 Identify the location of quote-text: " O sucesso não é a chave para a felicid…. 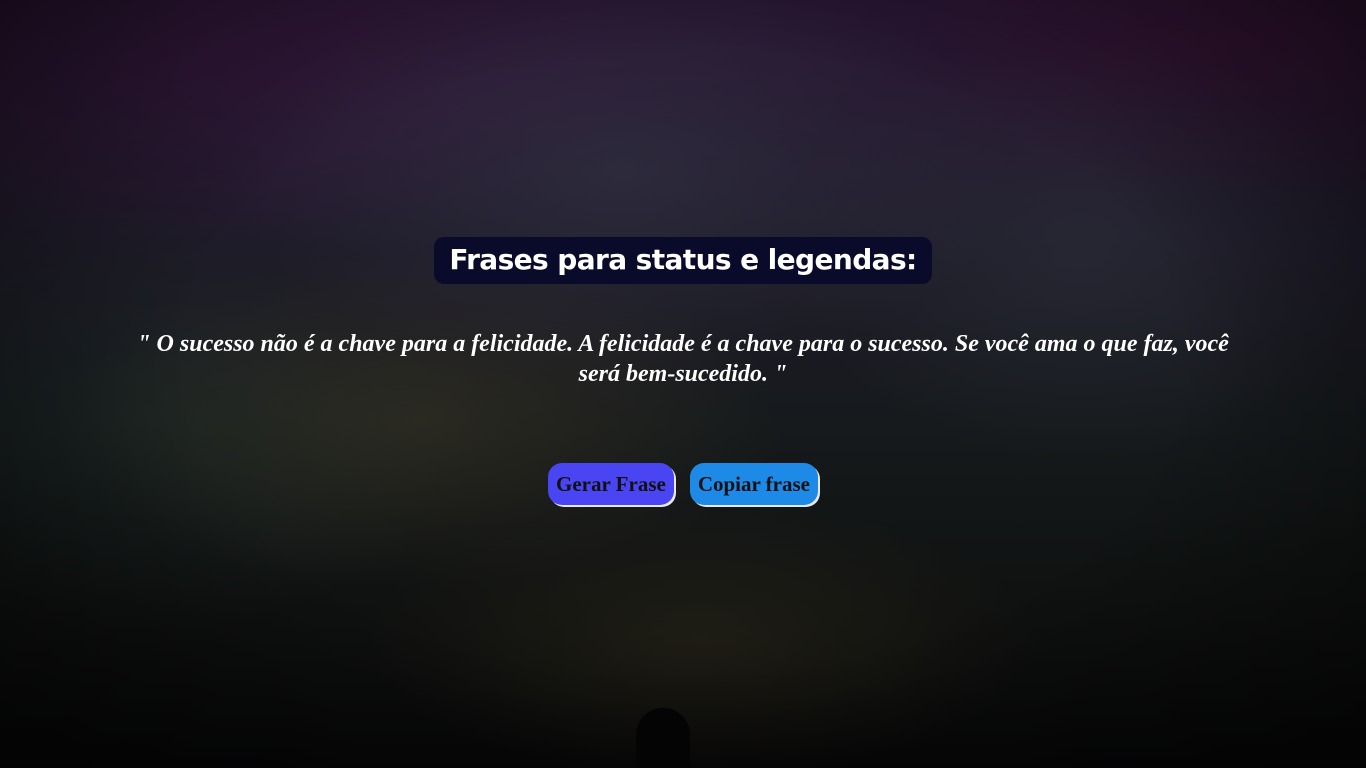
(683, 359).